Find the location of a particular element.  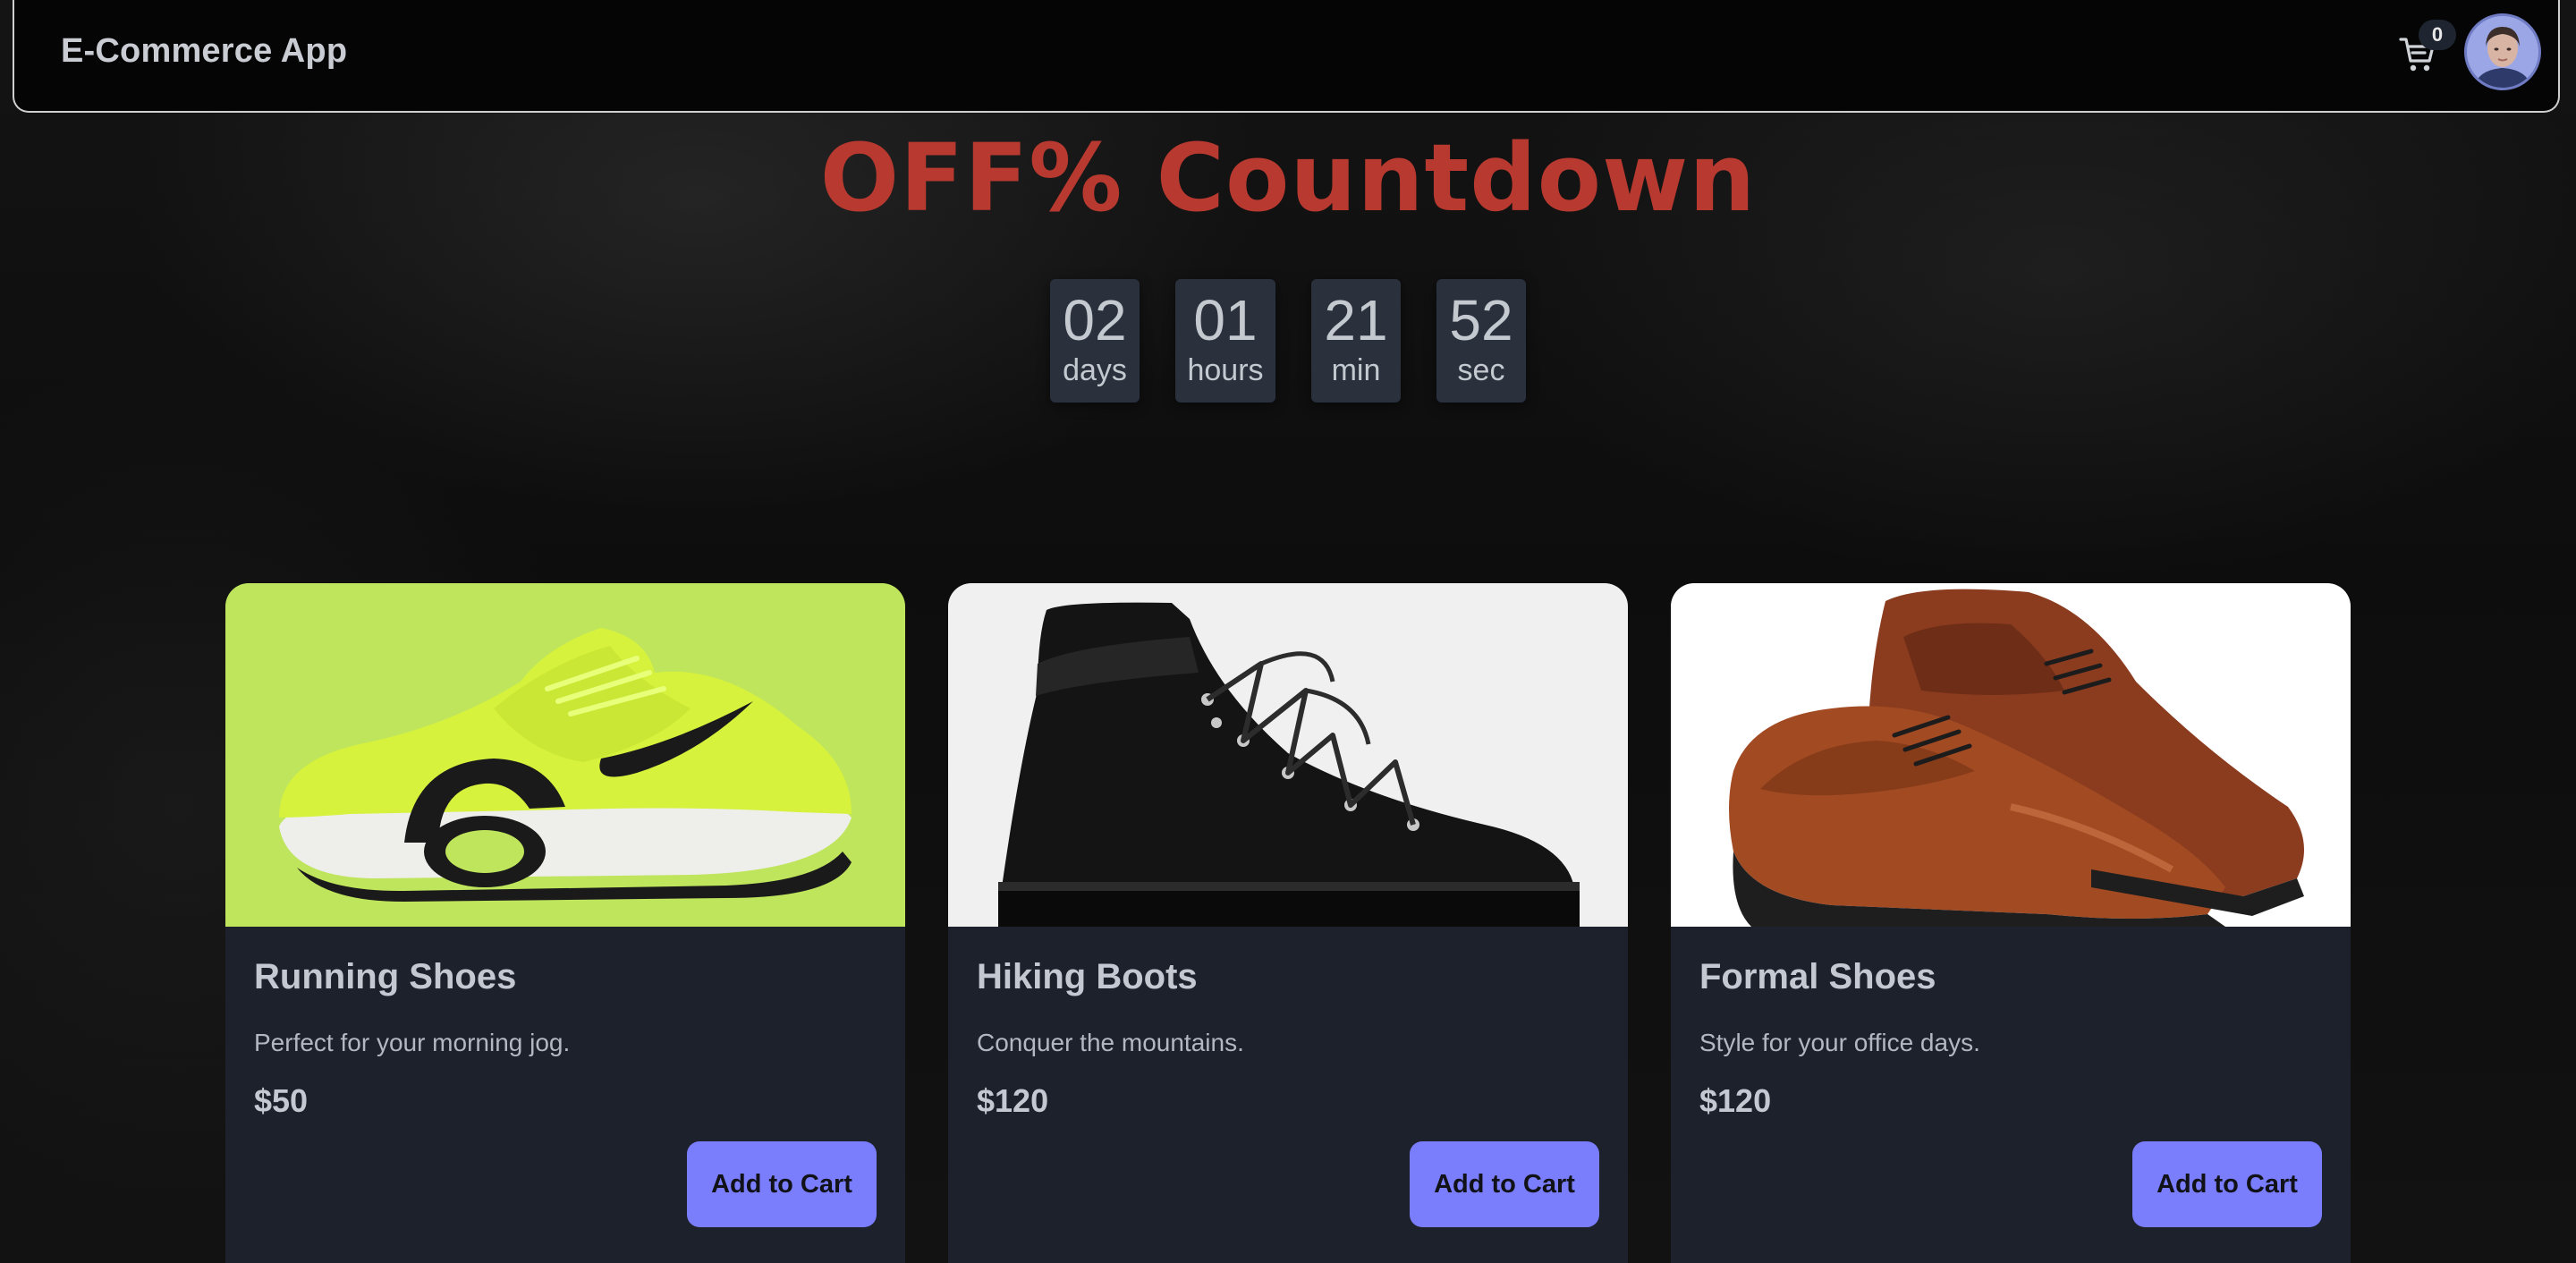

cart-count-badge: 0 is located at coordinates (2437, 35).